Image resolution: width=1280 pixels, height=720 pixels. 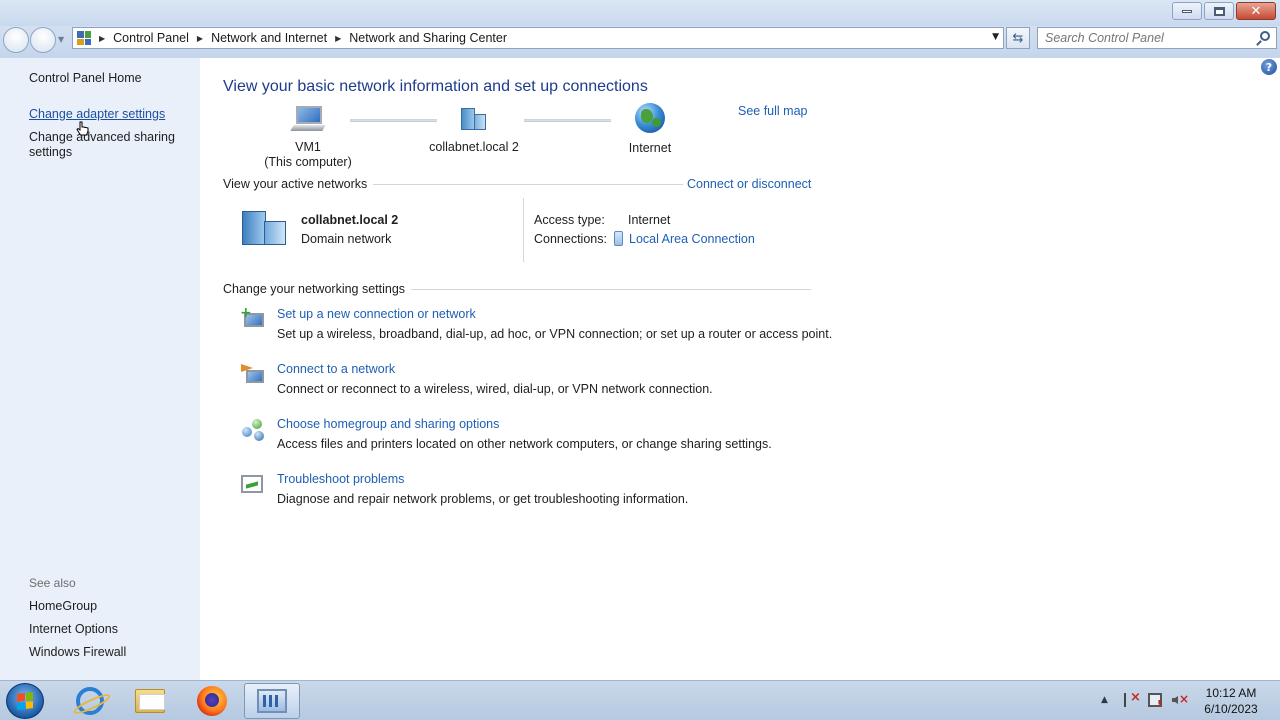 What do you see at coordinates (1150, 38) in the screenshot?
I see `search-input` at bounding box center [1150, 38].